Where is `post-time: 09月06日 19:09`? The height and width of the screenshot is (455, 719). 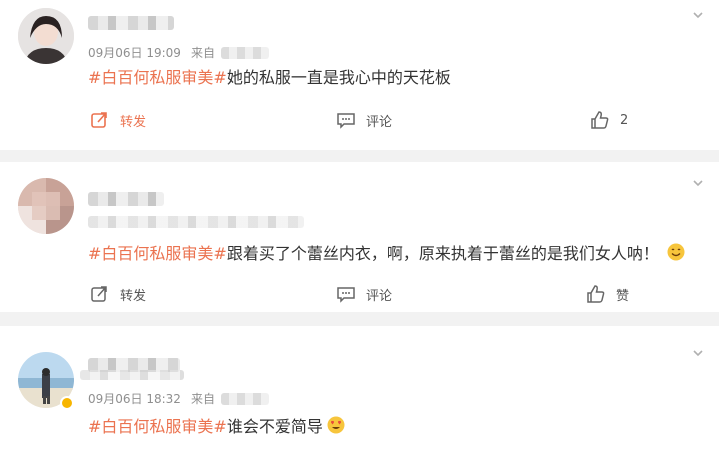 post-time: 09月06日 19:09 is located at coordinates (134, 53).